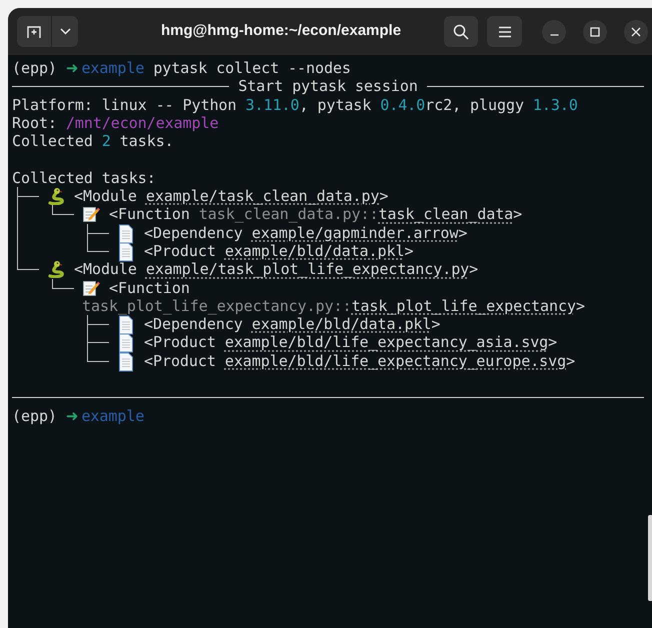  Describe the element at coordinates (295, 105) in the screenshot. I see `output-line: Platform: linux -- Python 3.11.0, pytask 0.4.0rc2, pluggy 1.3.0` at that location.